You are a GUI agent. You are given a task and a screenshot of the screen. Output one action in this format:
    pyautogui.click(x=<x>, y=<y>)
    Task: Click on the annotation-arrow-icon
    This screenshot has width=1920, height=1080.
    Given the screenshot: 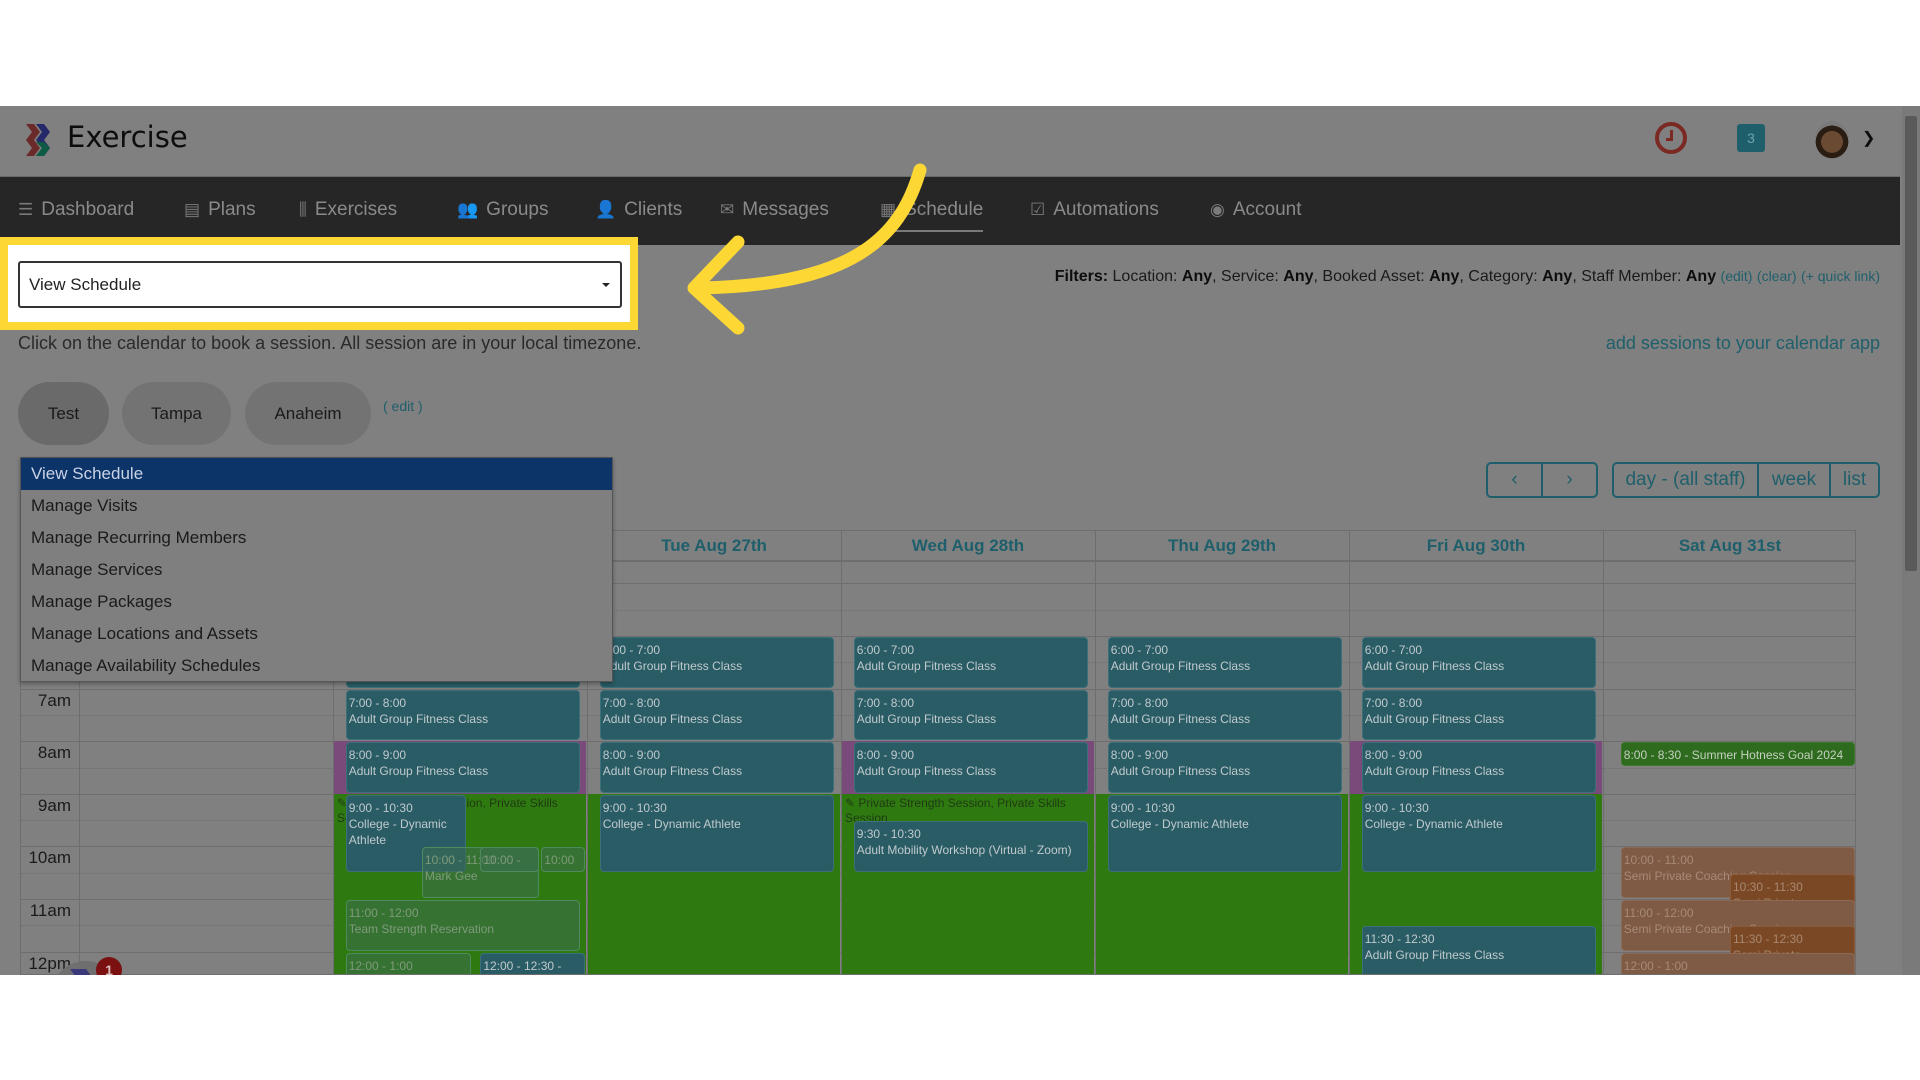 What is the action you would take?
    pyautogui.click(x=807, y=249)
    